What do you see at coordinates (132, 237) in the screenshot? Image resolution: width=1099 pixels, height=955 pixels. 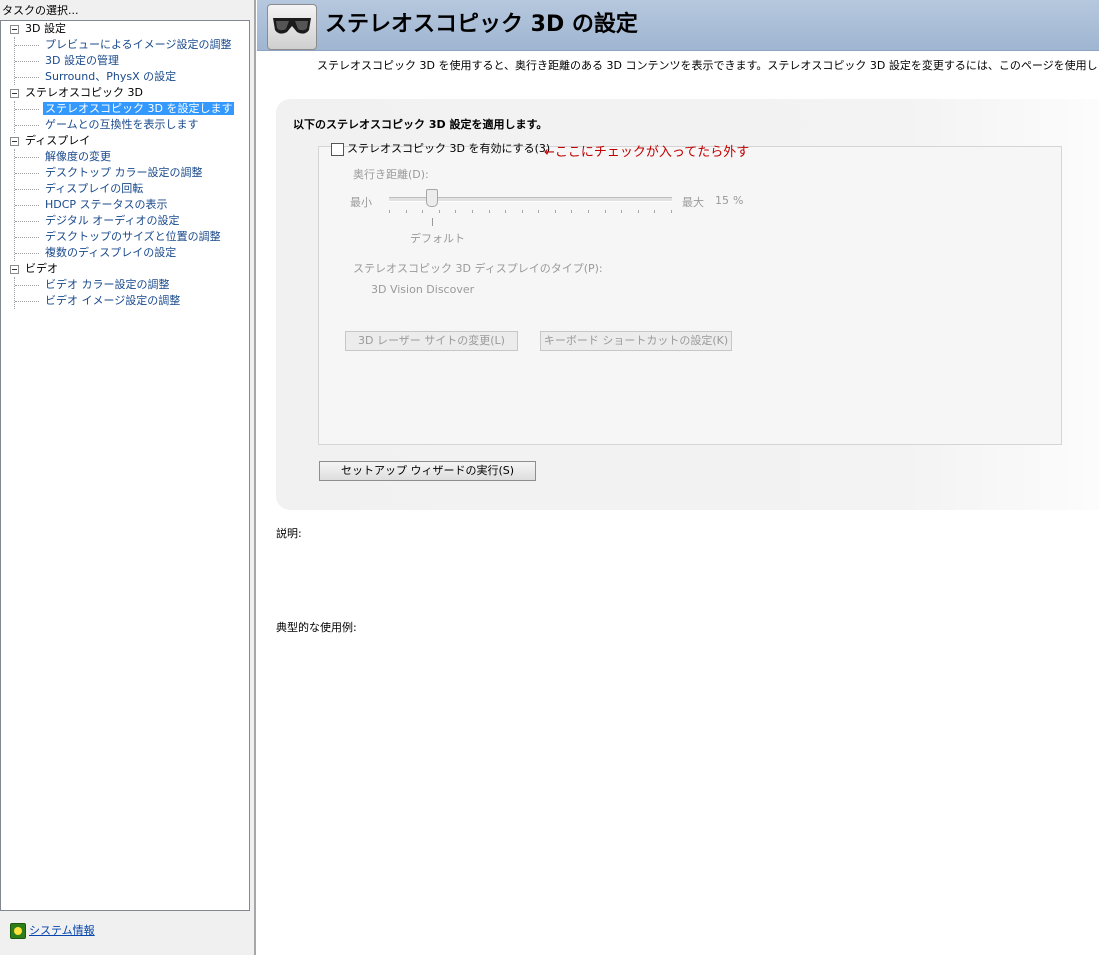 I see `tree-item-desktop-size: デスクトップのサイズと位置の調整` at bounding box center [132, 237].